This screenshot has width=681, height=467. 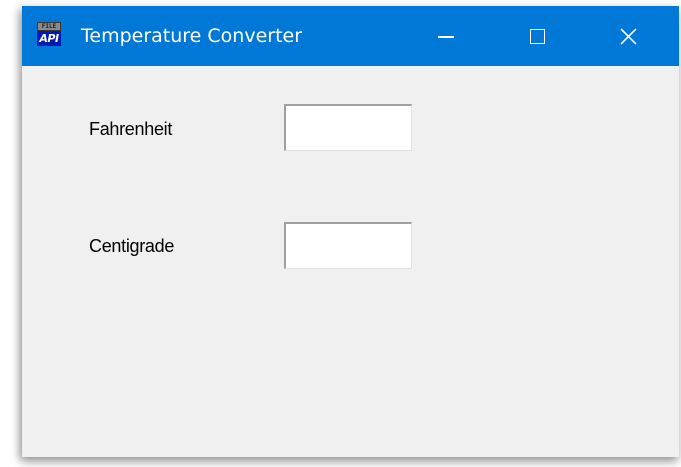 What do you see at coordinates (192, 36) in the screenshot?
I see `window-title: Temperature Converter` at bounding box center [192, 36].